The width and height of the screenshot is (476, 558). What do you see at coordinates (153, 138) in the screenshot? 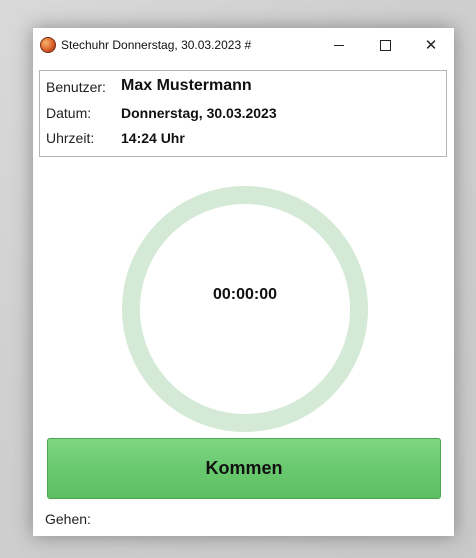
I see `time-value: 14:24 Uhr` at bounding box center [153, 138].